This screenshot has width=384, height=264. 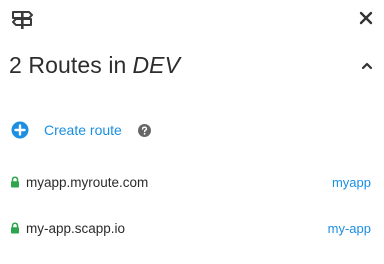 I want to click on create-route-row: Create route, so click(x=81, y=130).